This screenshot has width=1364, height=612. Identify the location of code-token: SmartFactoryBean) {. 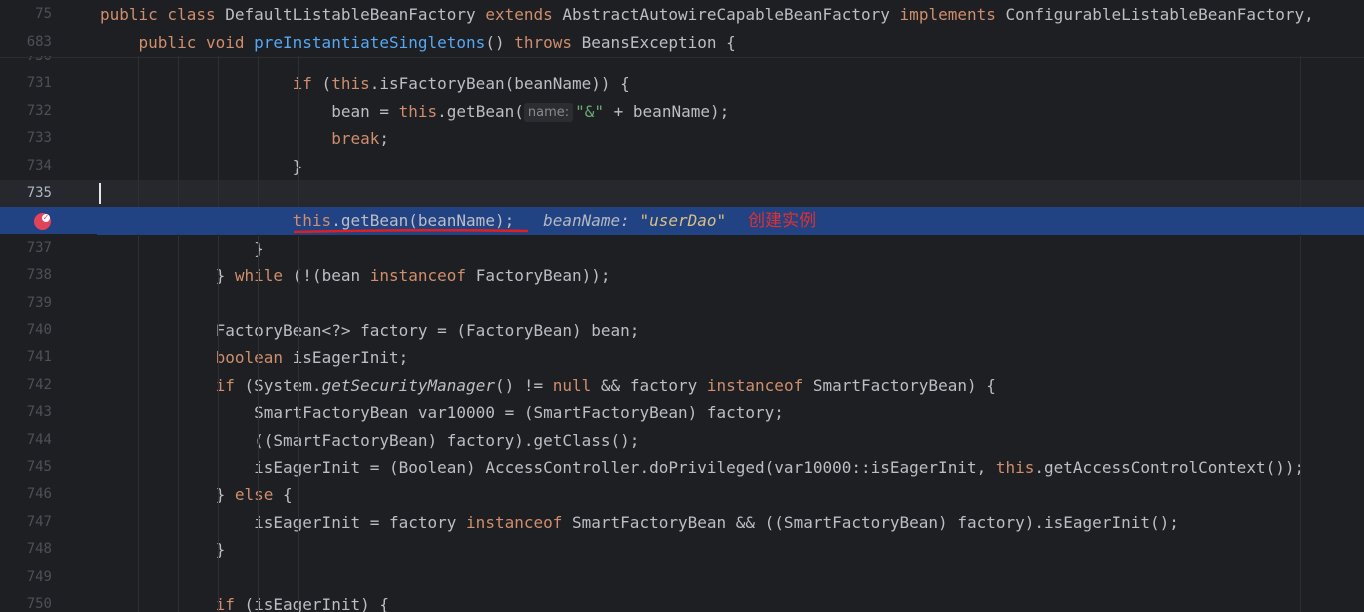
(899, 385).